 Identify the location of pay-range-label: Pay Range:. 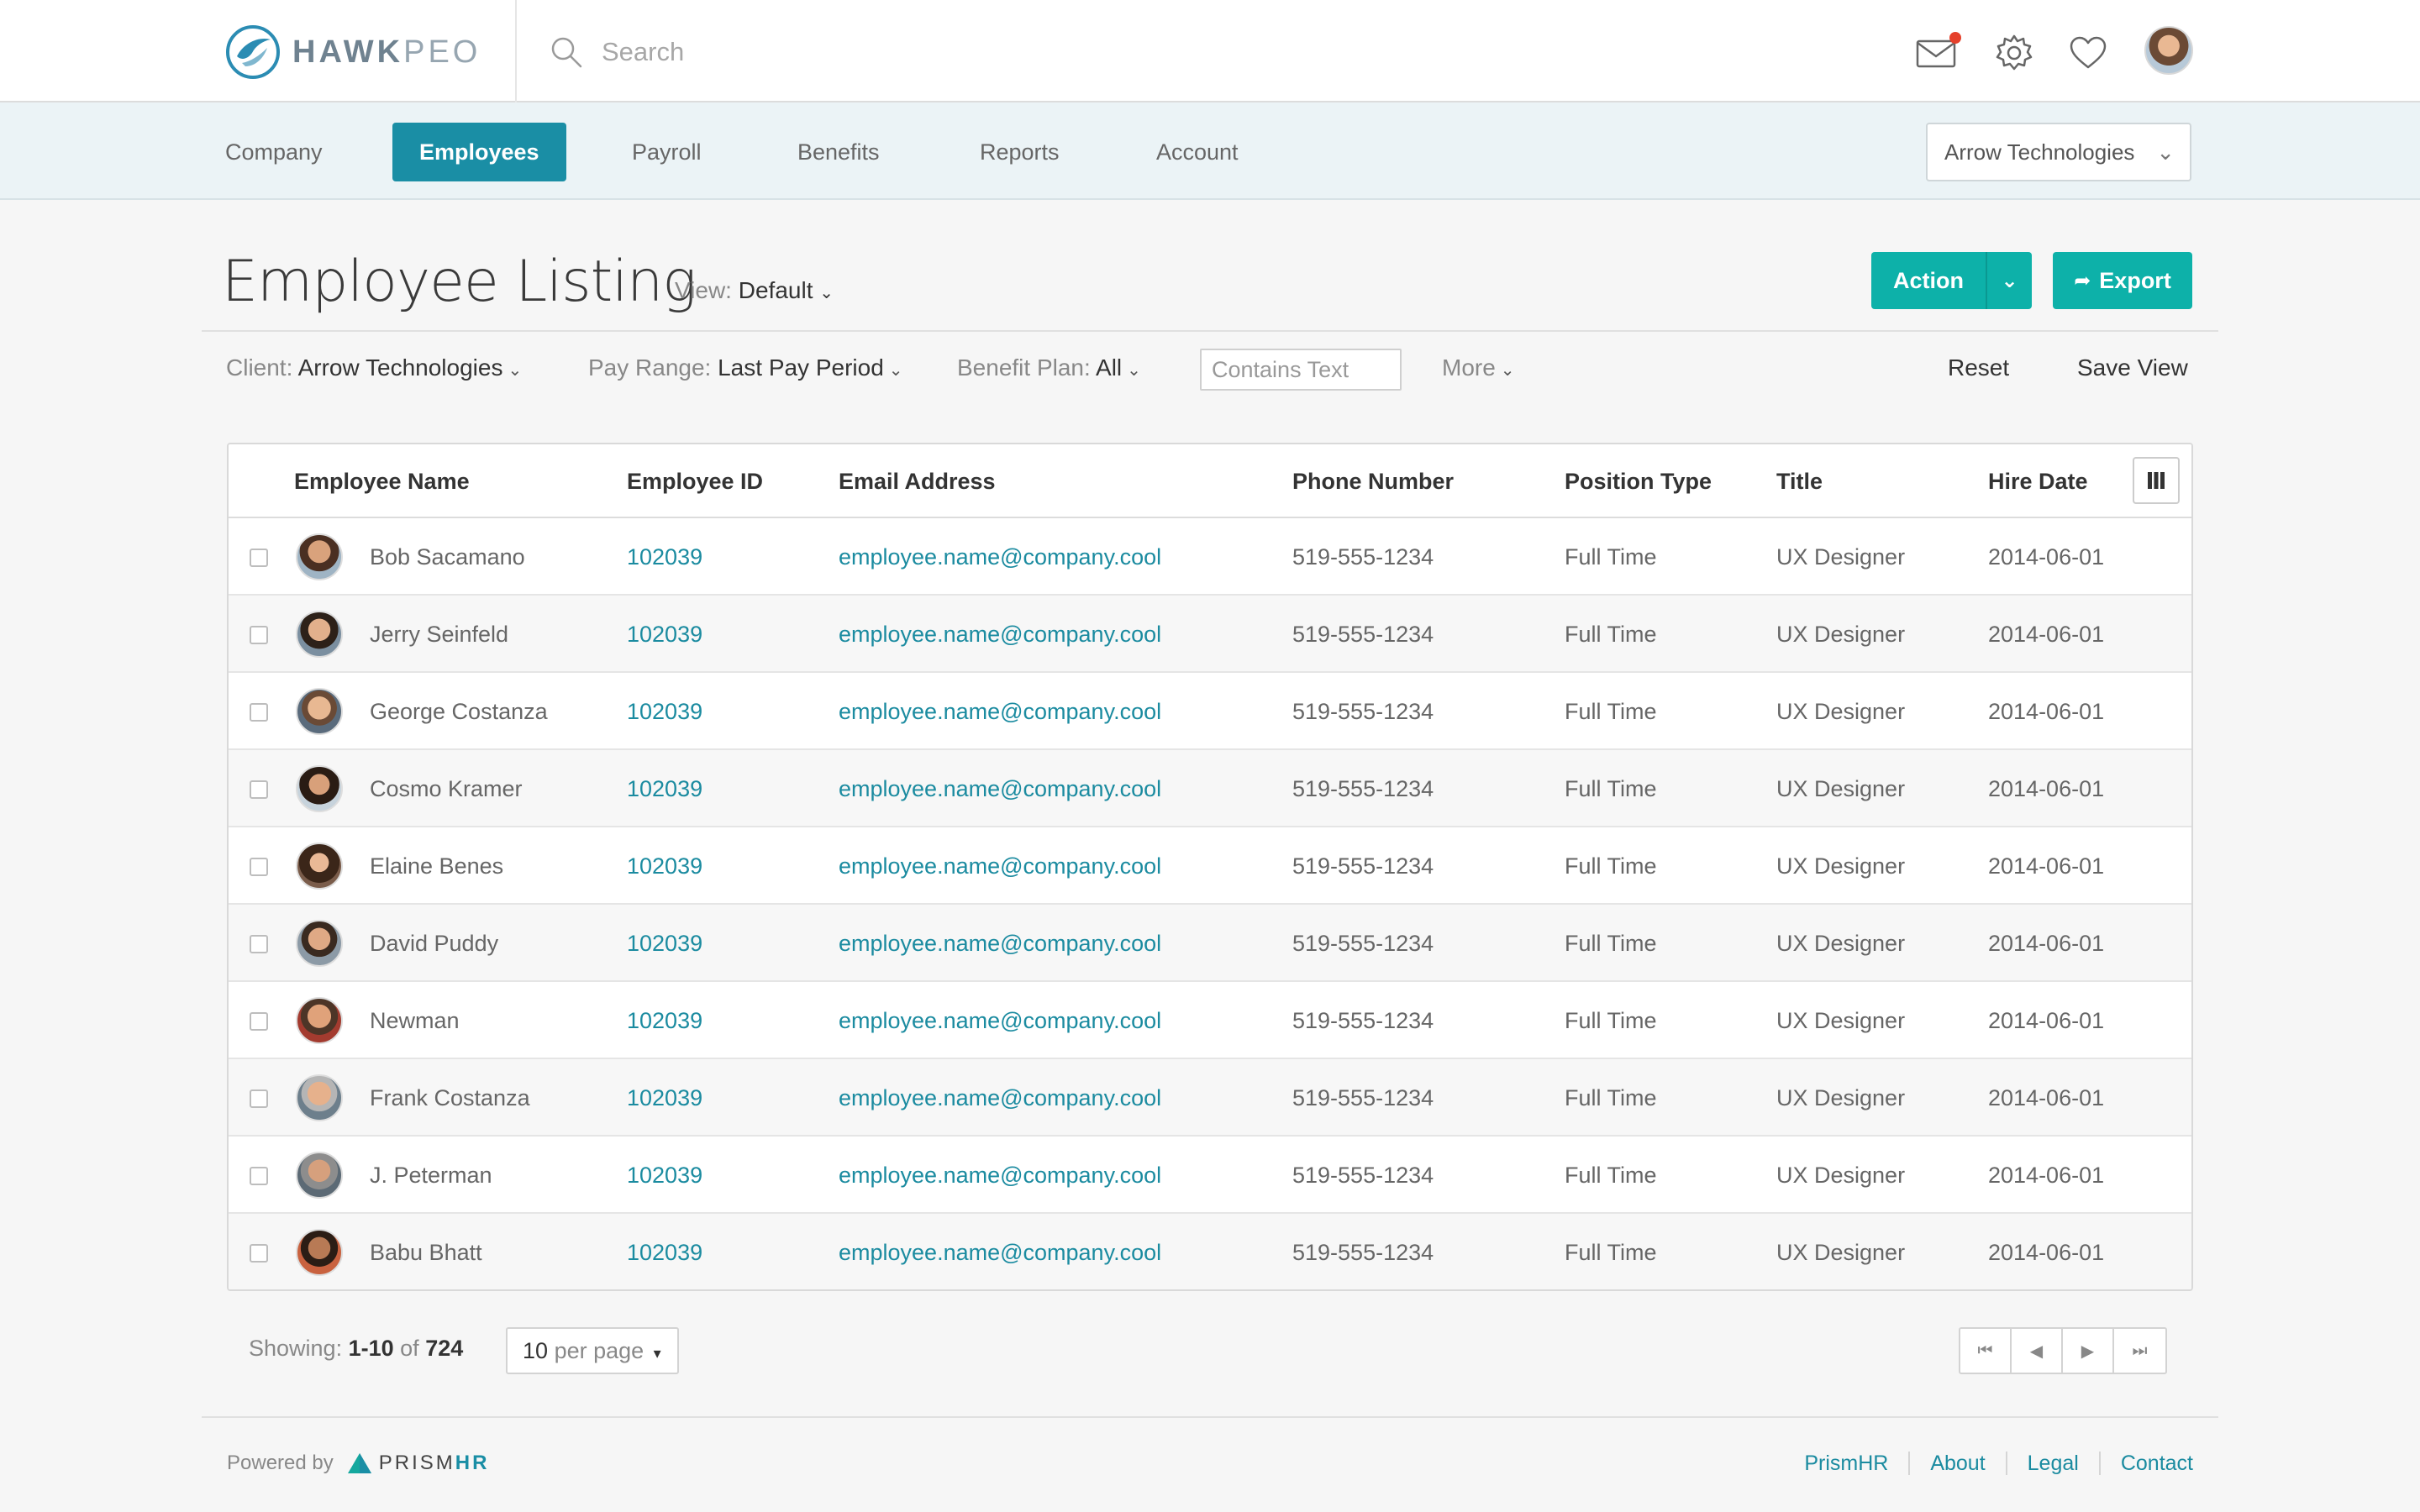
(650, 367).